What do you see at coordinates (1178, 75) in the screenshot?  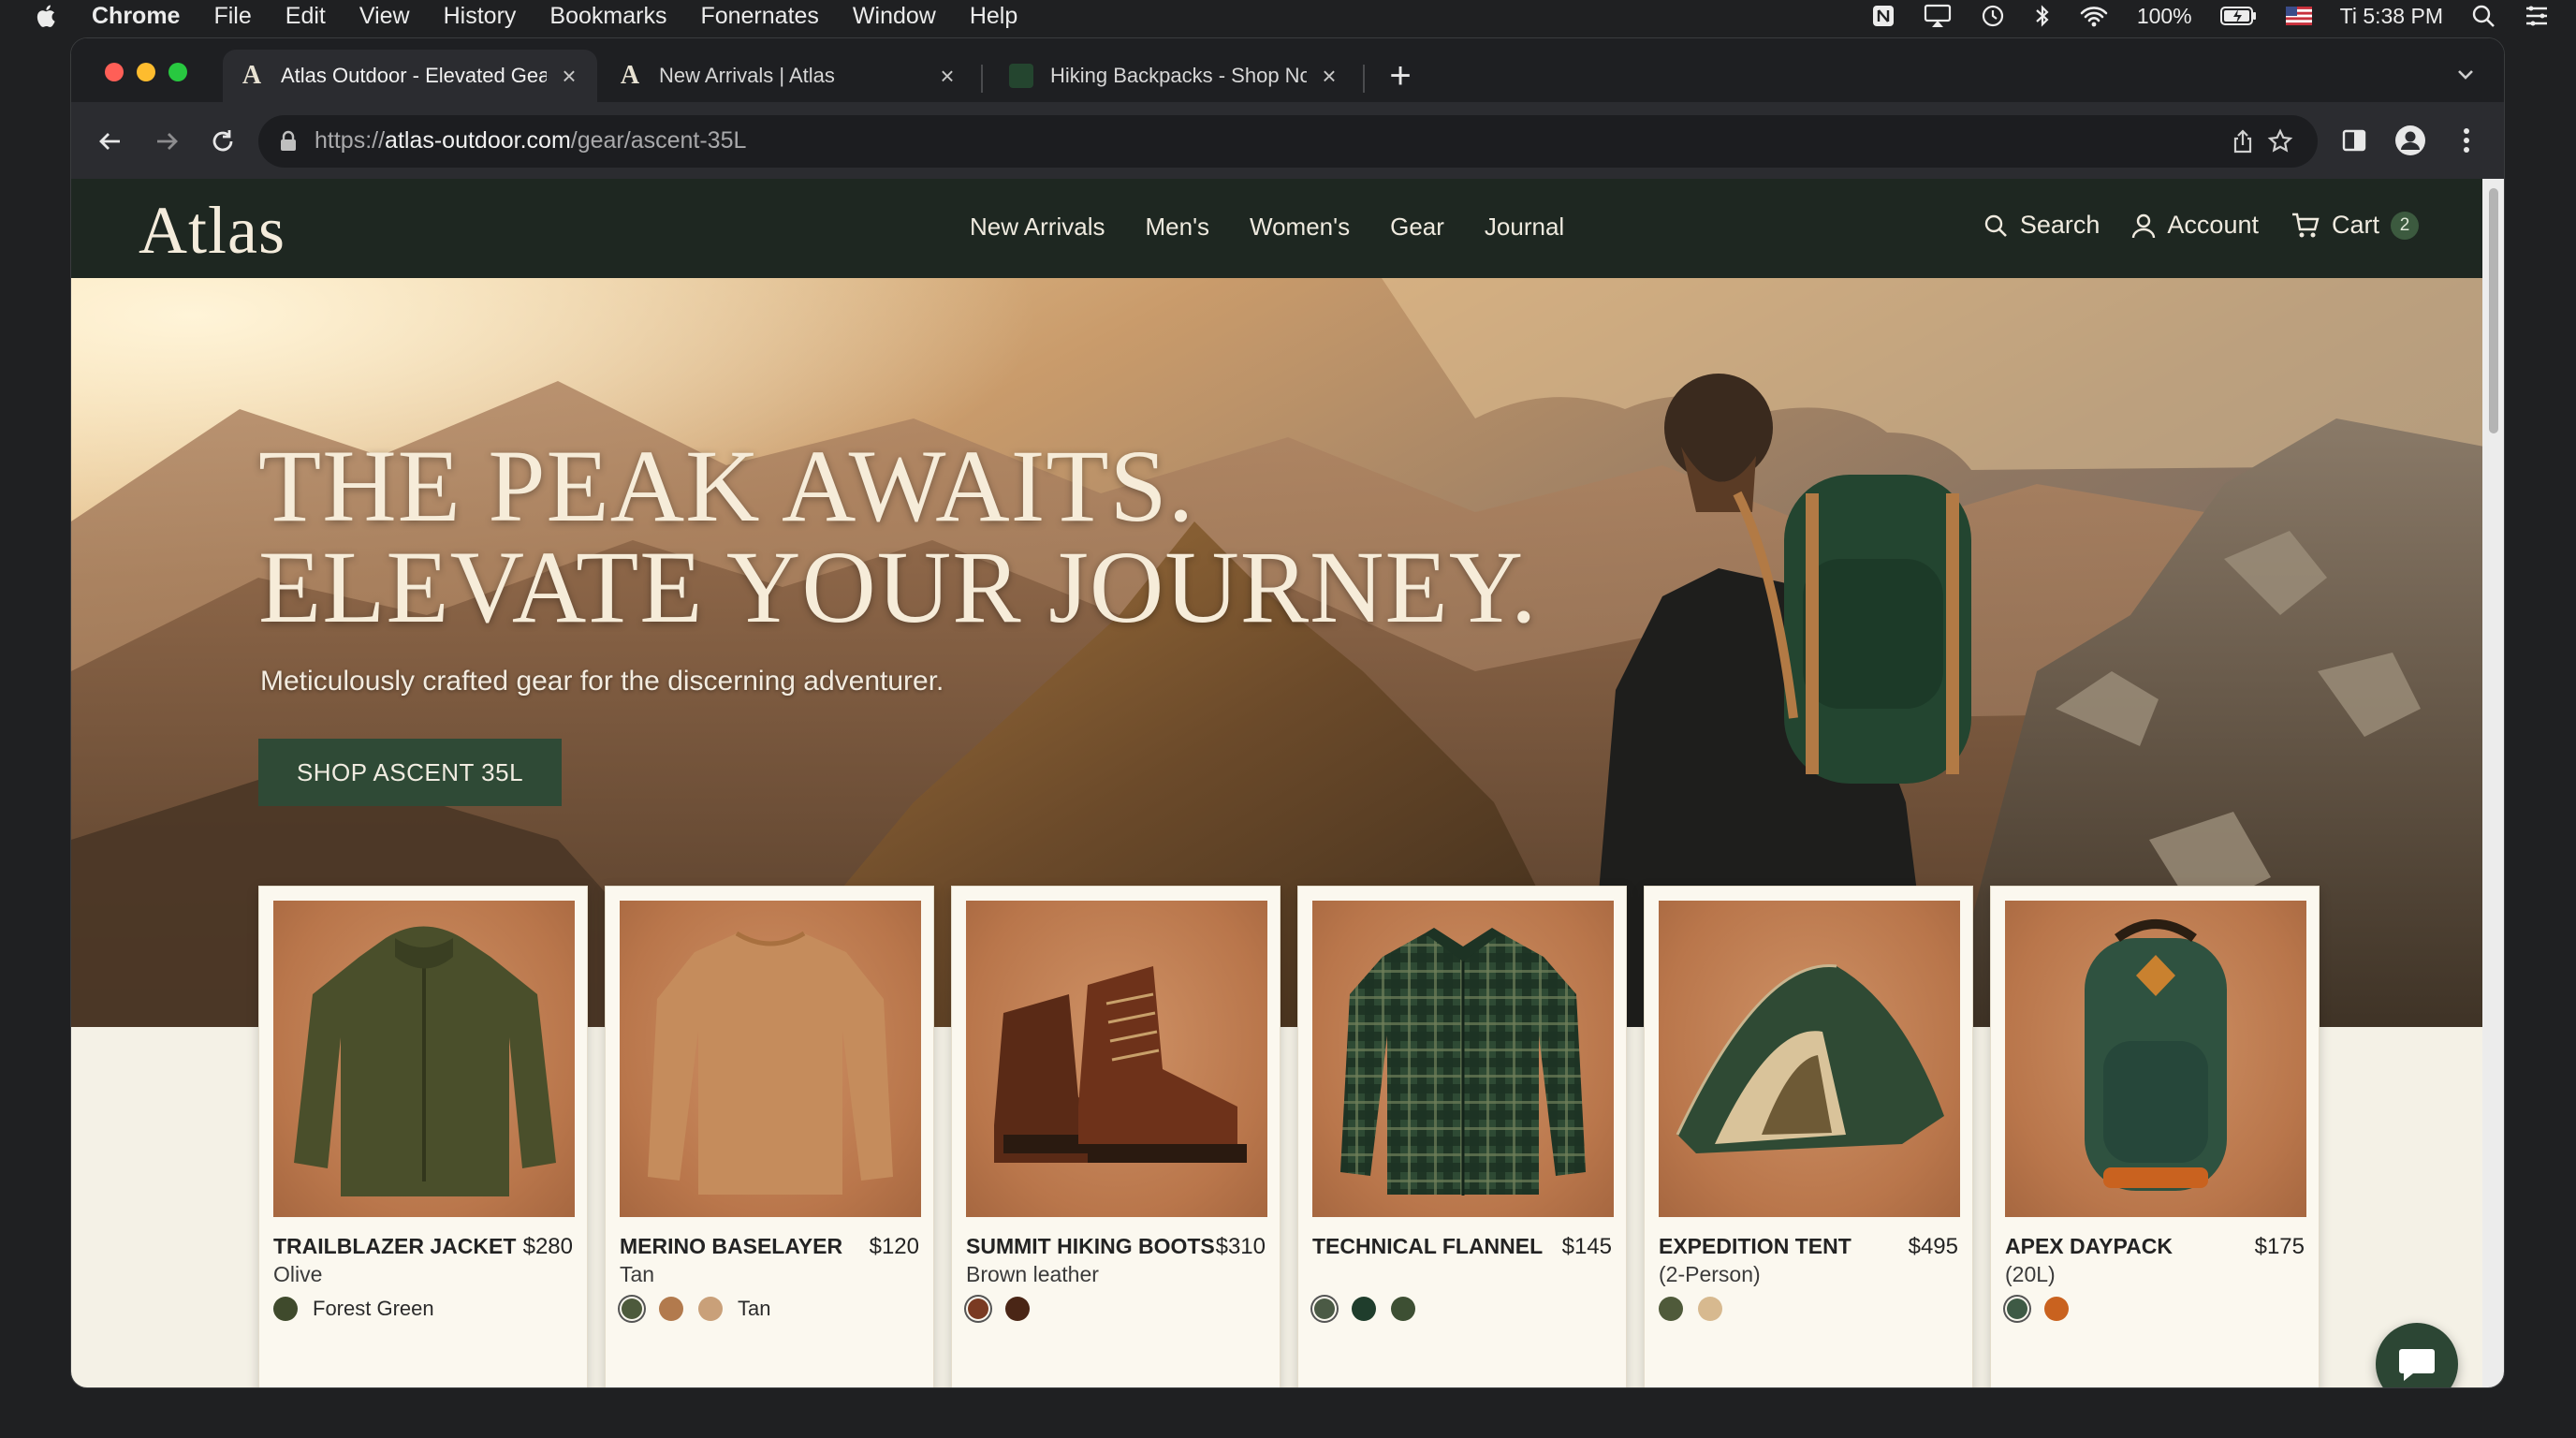 I see `tab-title: Hiking Backpacks - Shop Now` at bounding box center [1178, 75].